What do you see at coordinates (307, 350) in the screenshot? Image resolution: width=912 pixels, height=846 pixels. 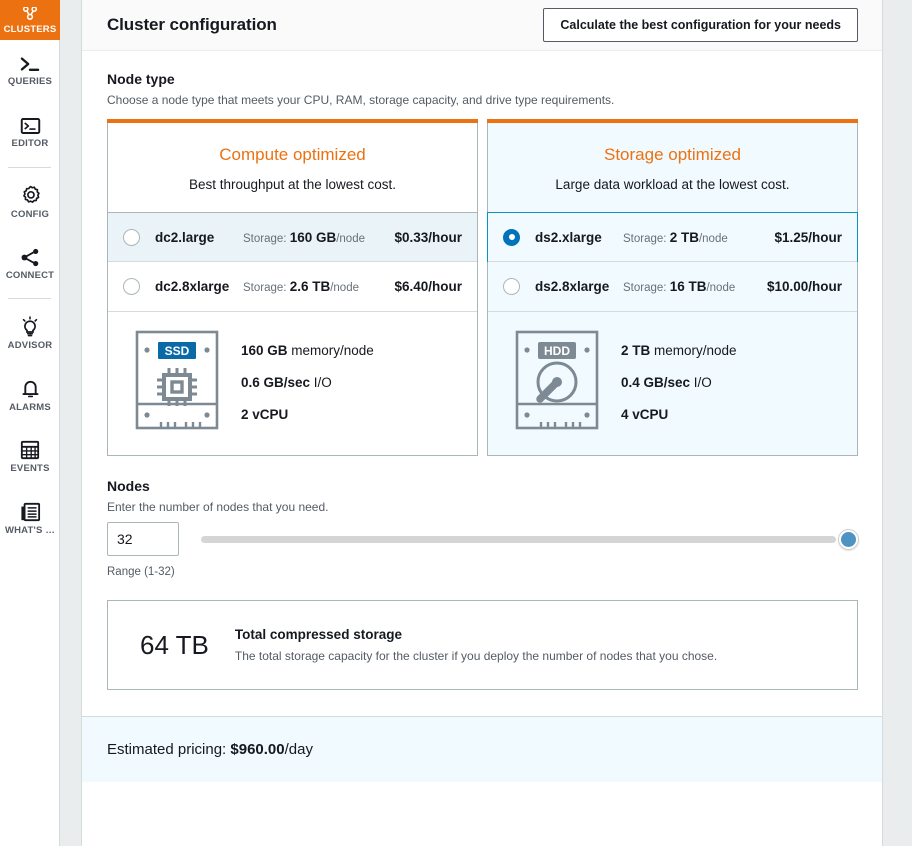 I see `spec-memory: 160 GB memory/node` at bounding box center [307, 350].